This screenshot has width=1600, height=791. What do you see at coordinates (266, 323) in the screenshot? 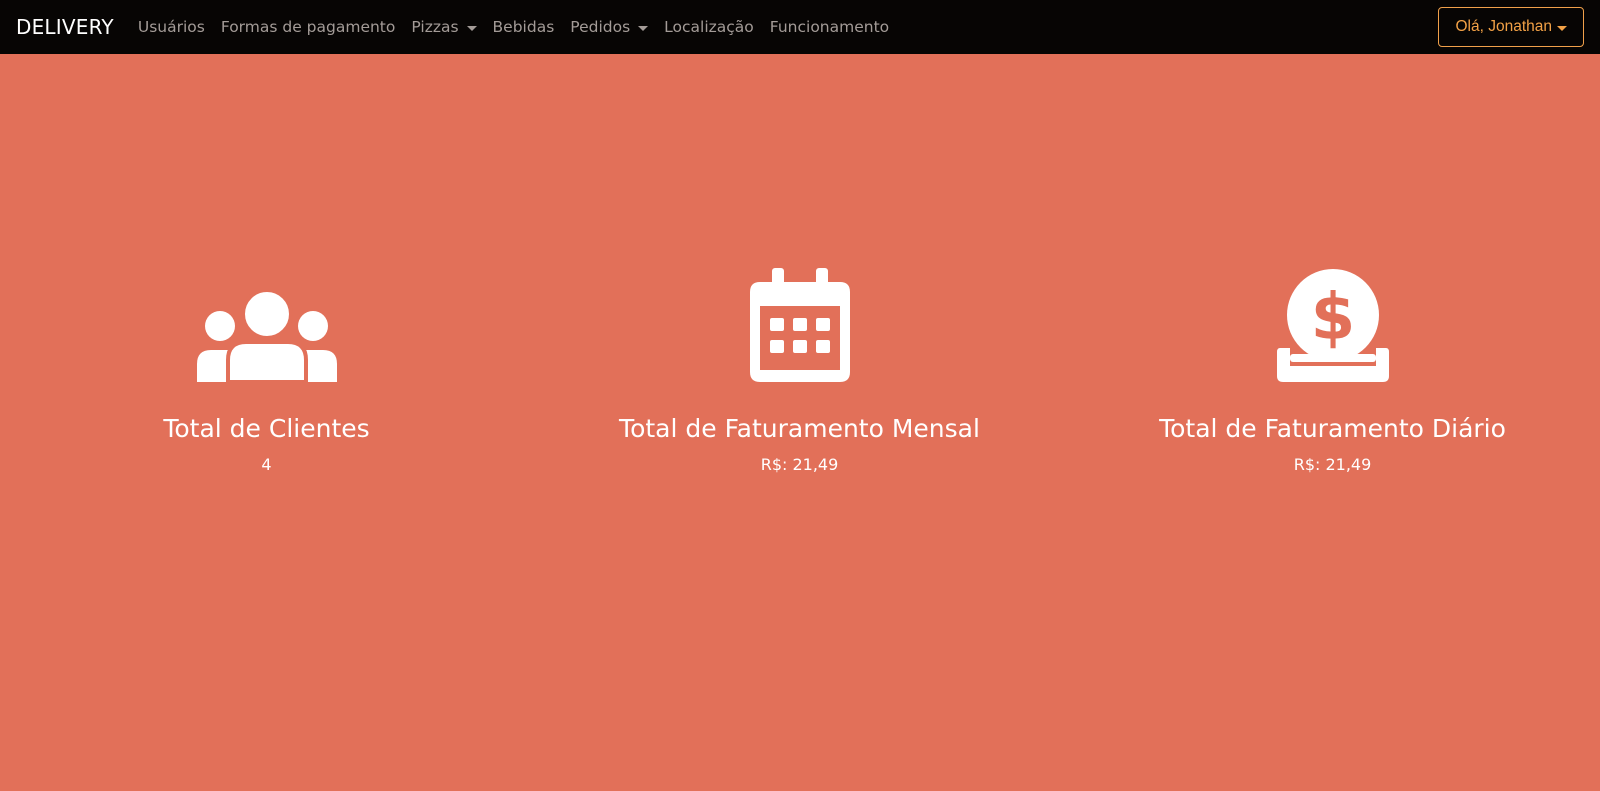
I see `users-icon` at bounding box center [266, 323].